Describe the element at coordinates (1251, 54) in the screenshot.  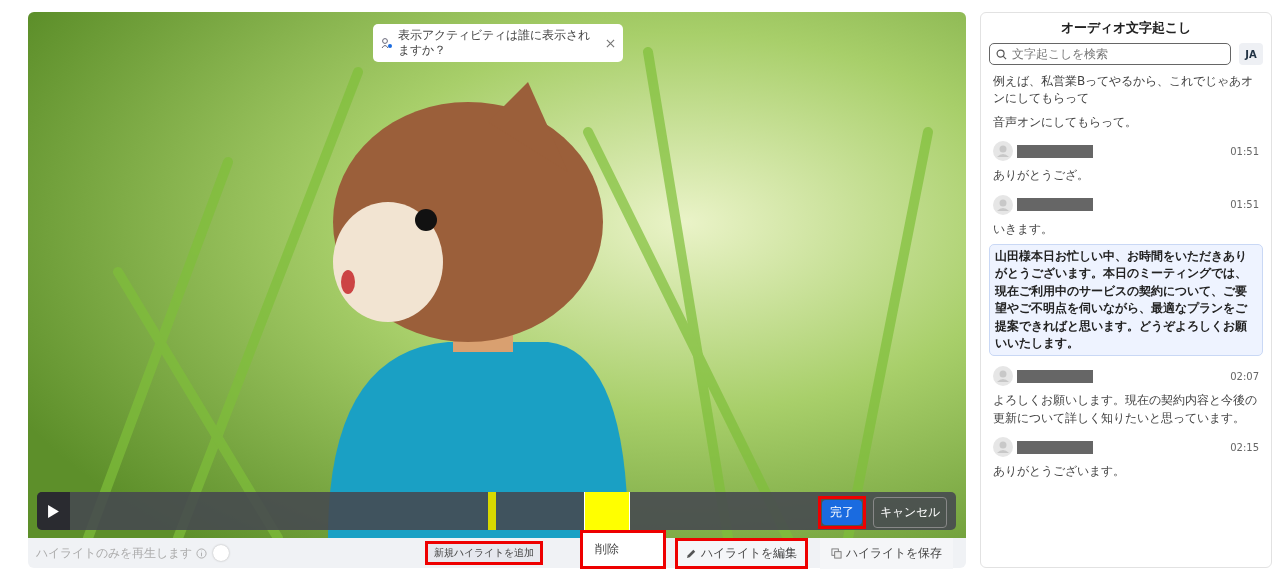
I see `language-button: JA` at that location.